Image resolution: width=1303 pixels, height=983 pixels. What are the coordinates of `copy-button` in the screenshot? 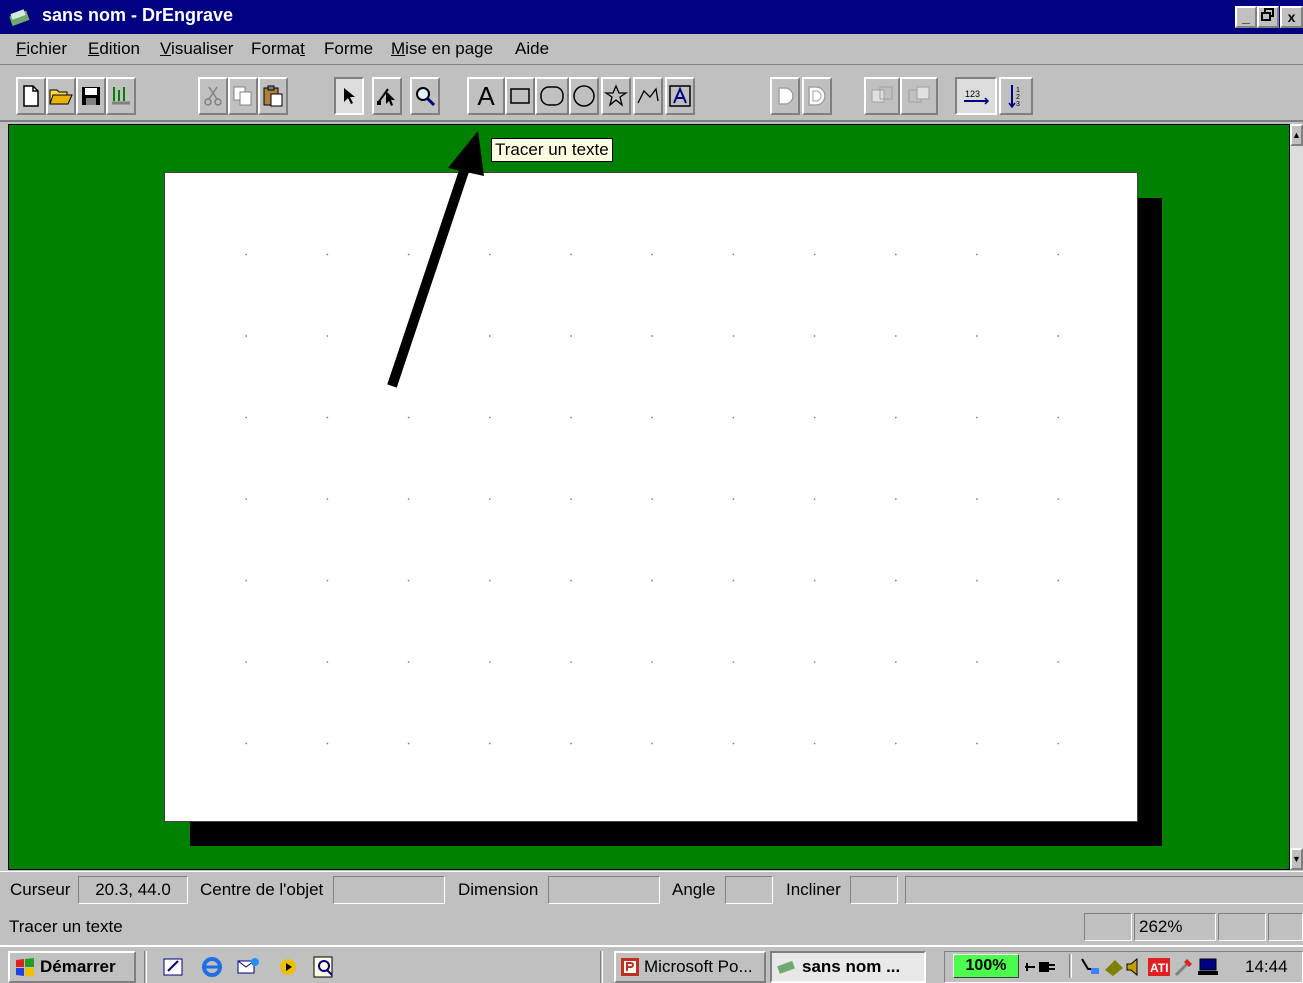 It's located at (243, 96).